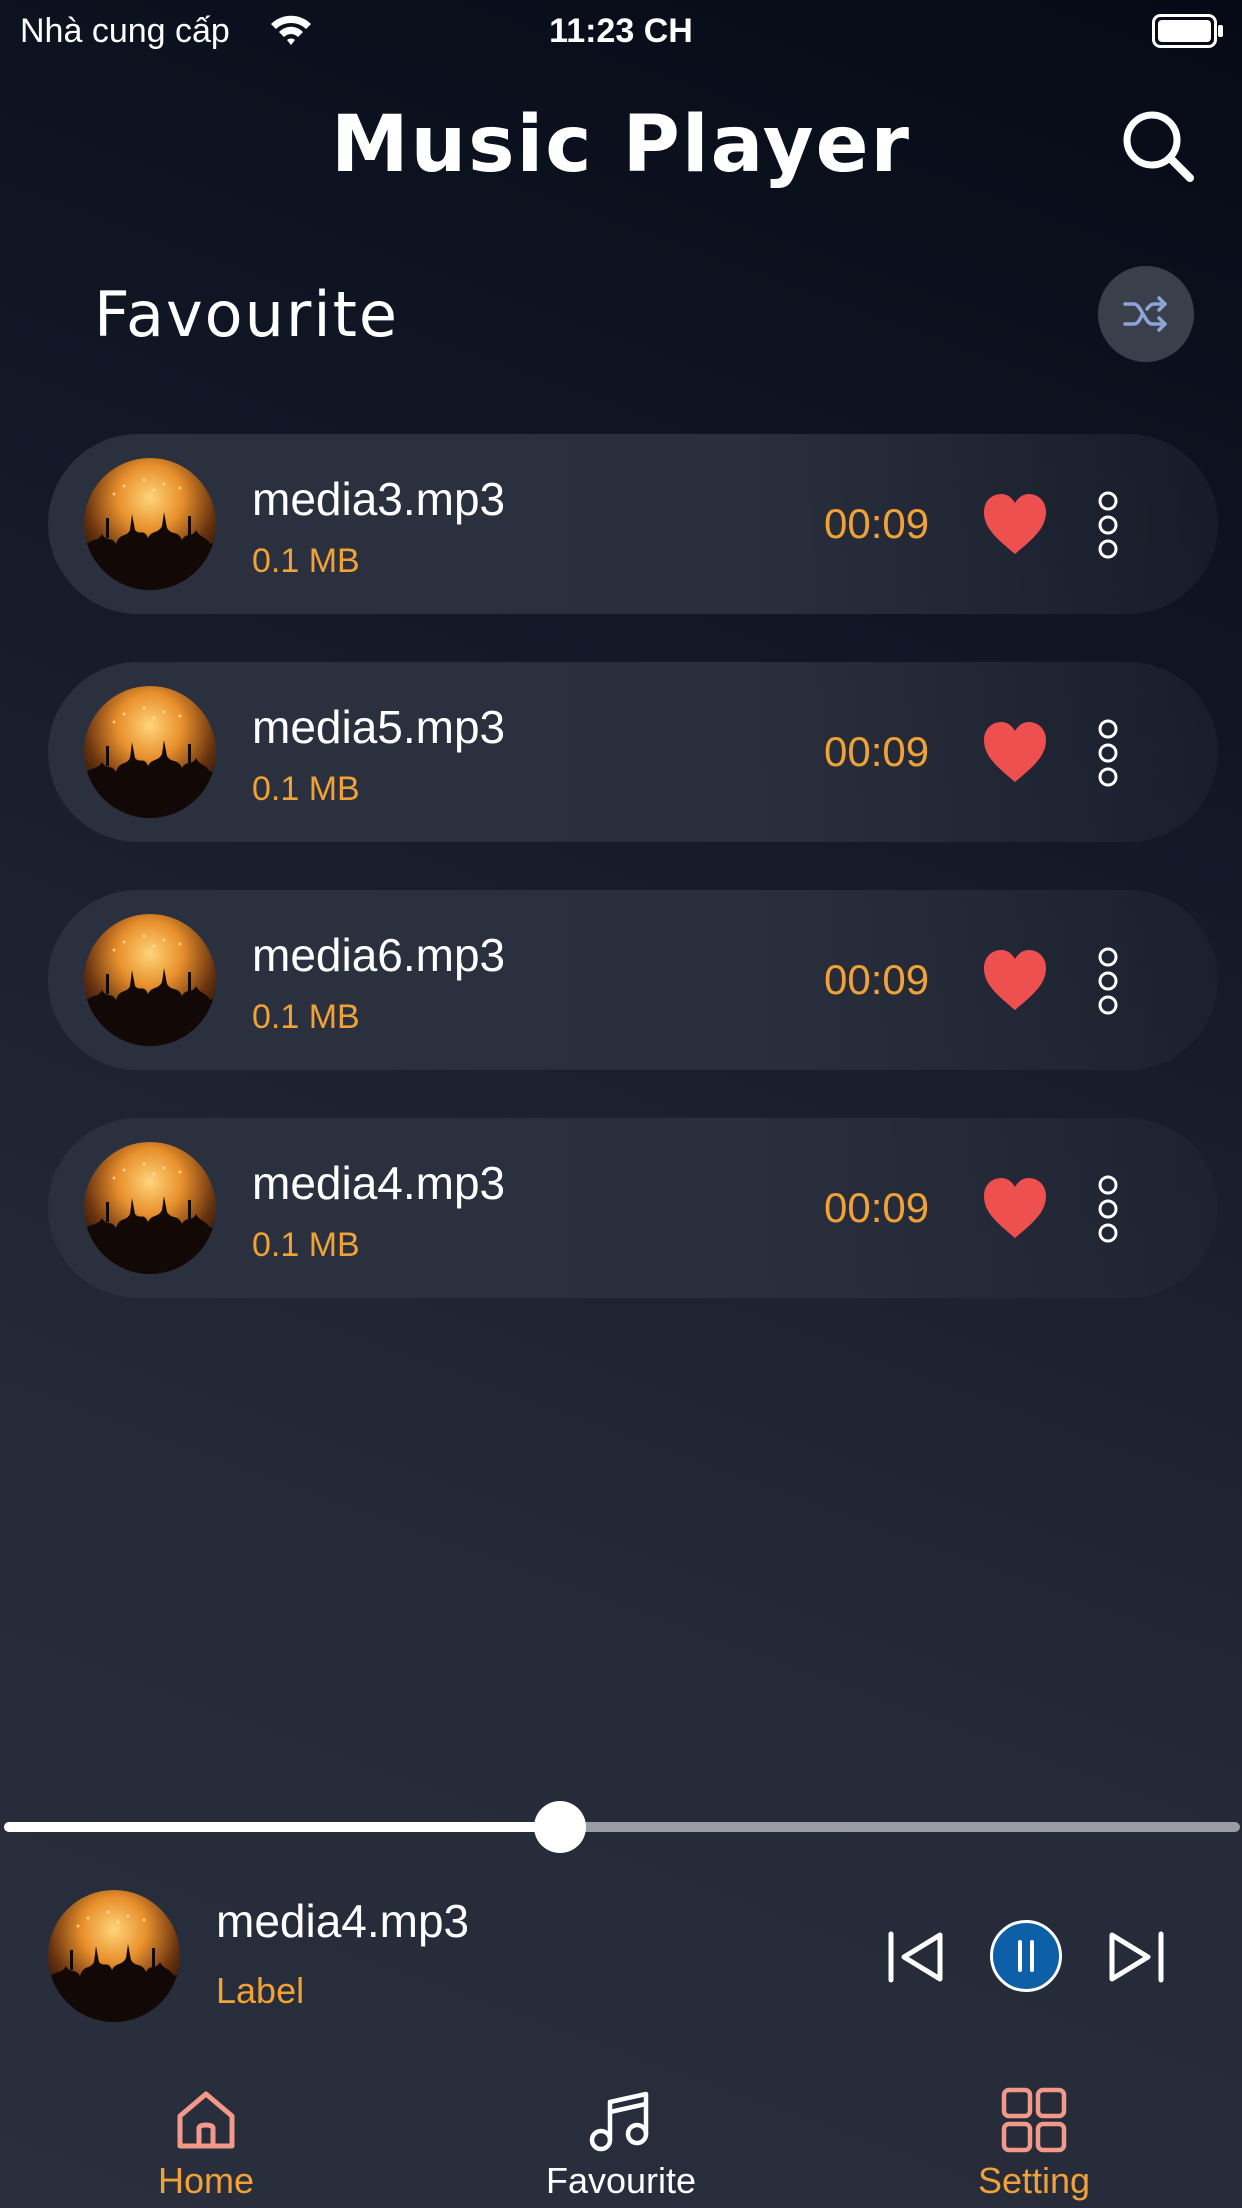 Image resolution: width=1242 pixels, height=2208 pixels. Describe the element at coordinates (260, 1990) in the screenshot. I see `now-playing-subtitle: Label` at that location.